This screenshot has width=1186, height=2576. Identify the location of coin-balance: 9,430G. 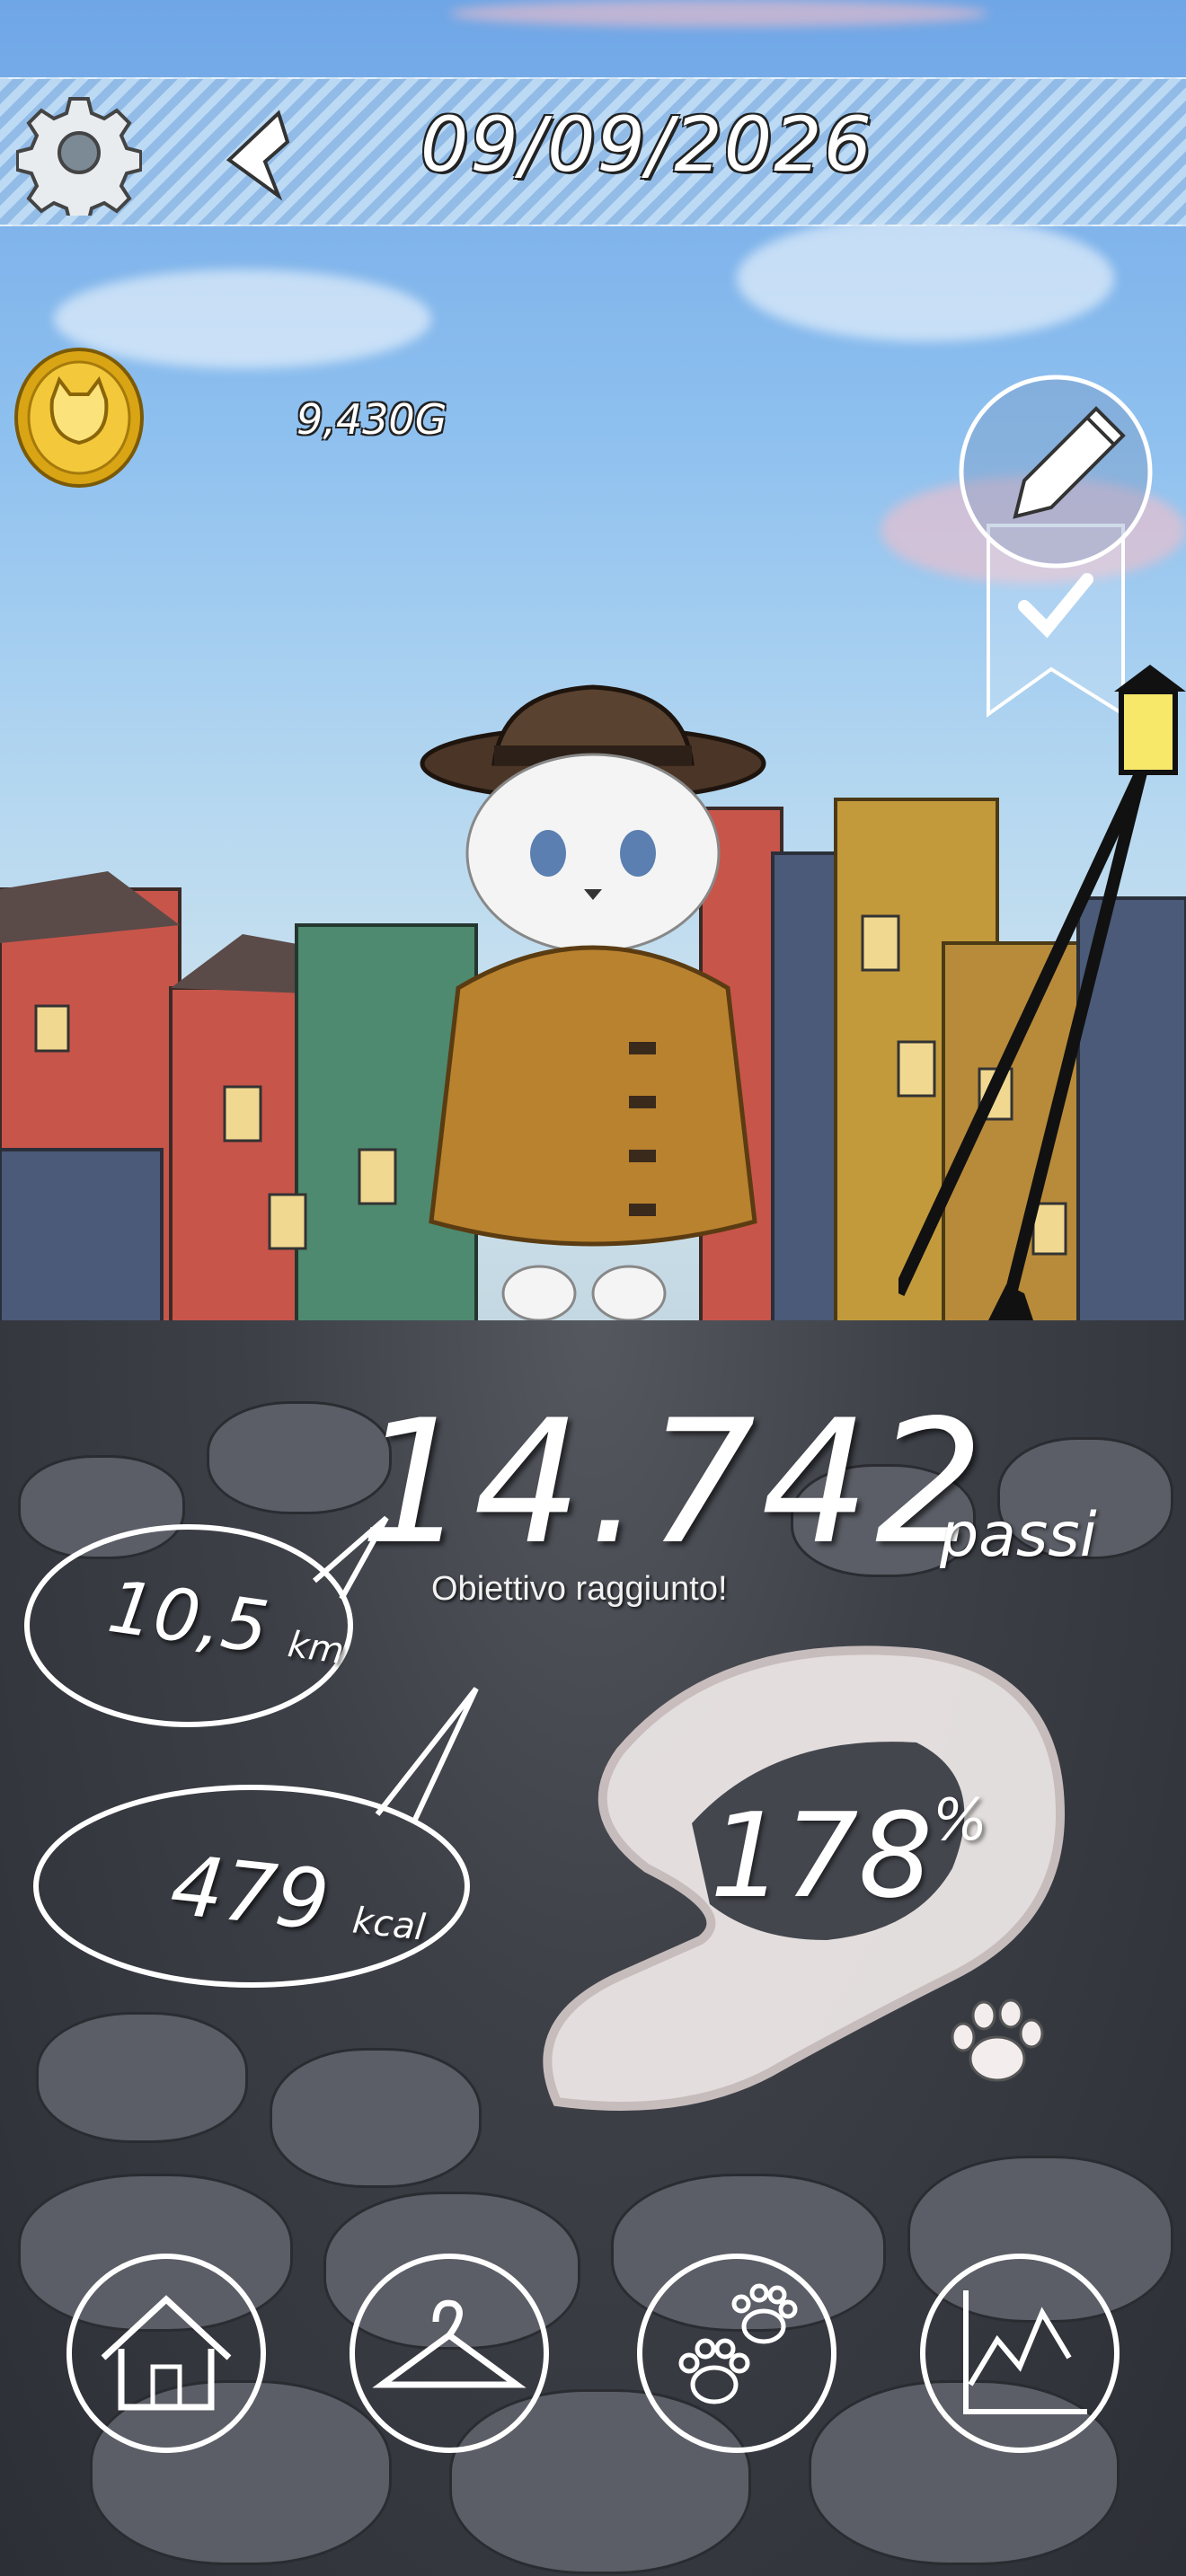
(371, 419).